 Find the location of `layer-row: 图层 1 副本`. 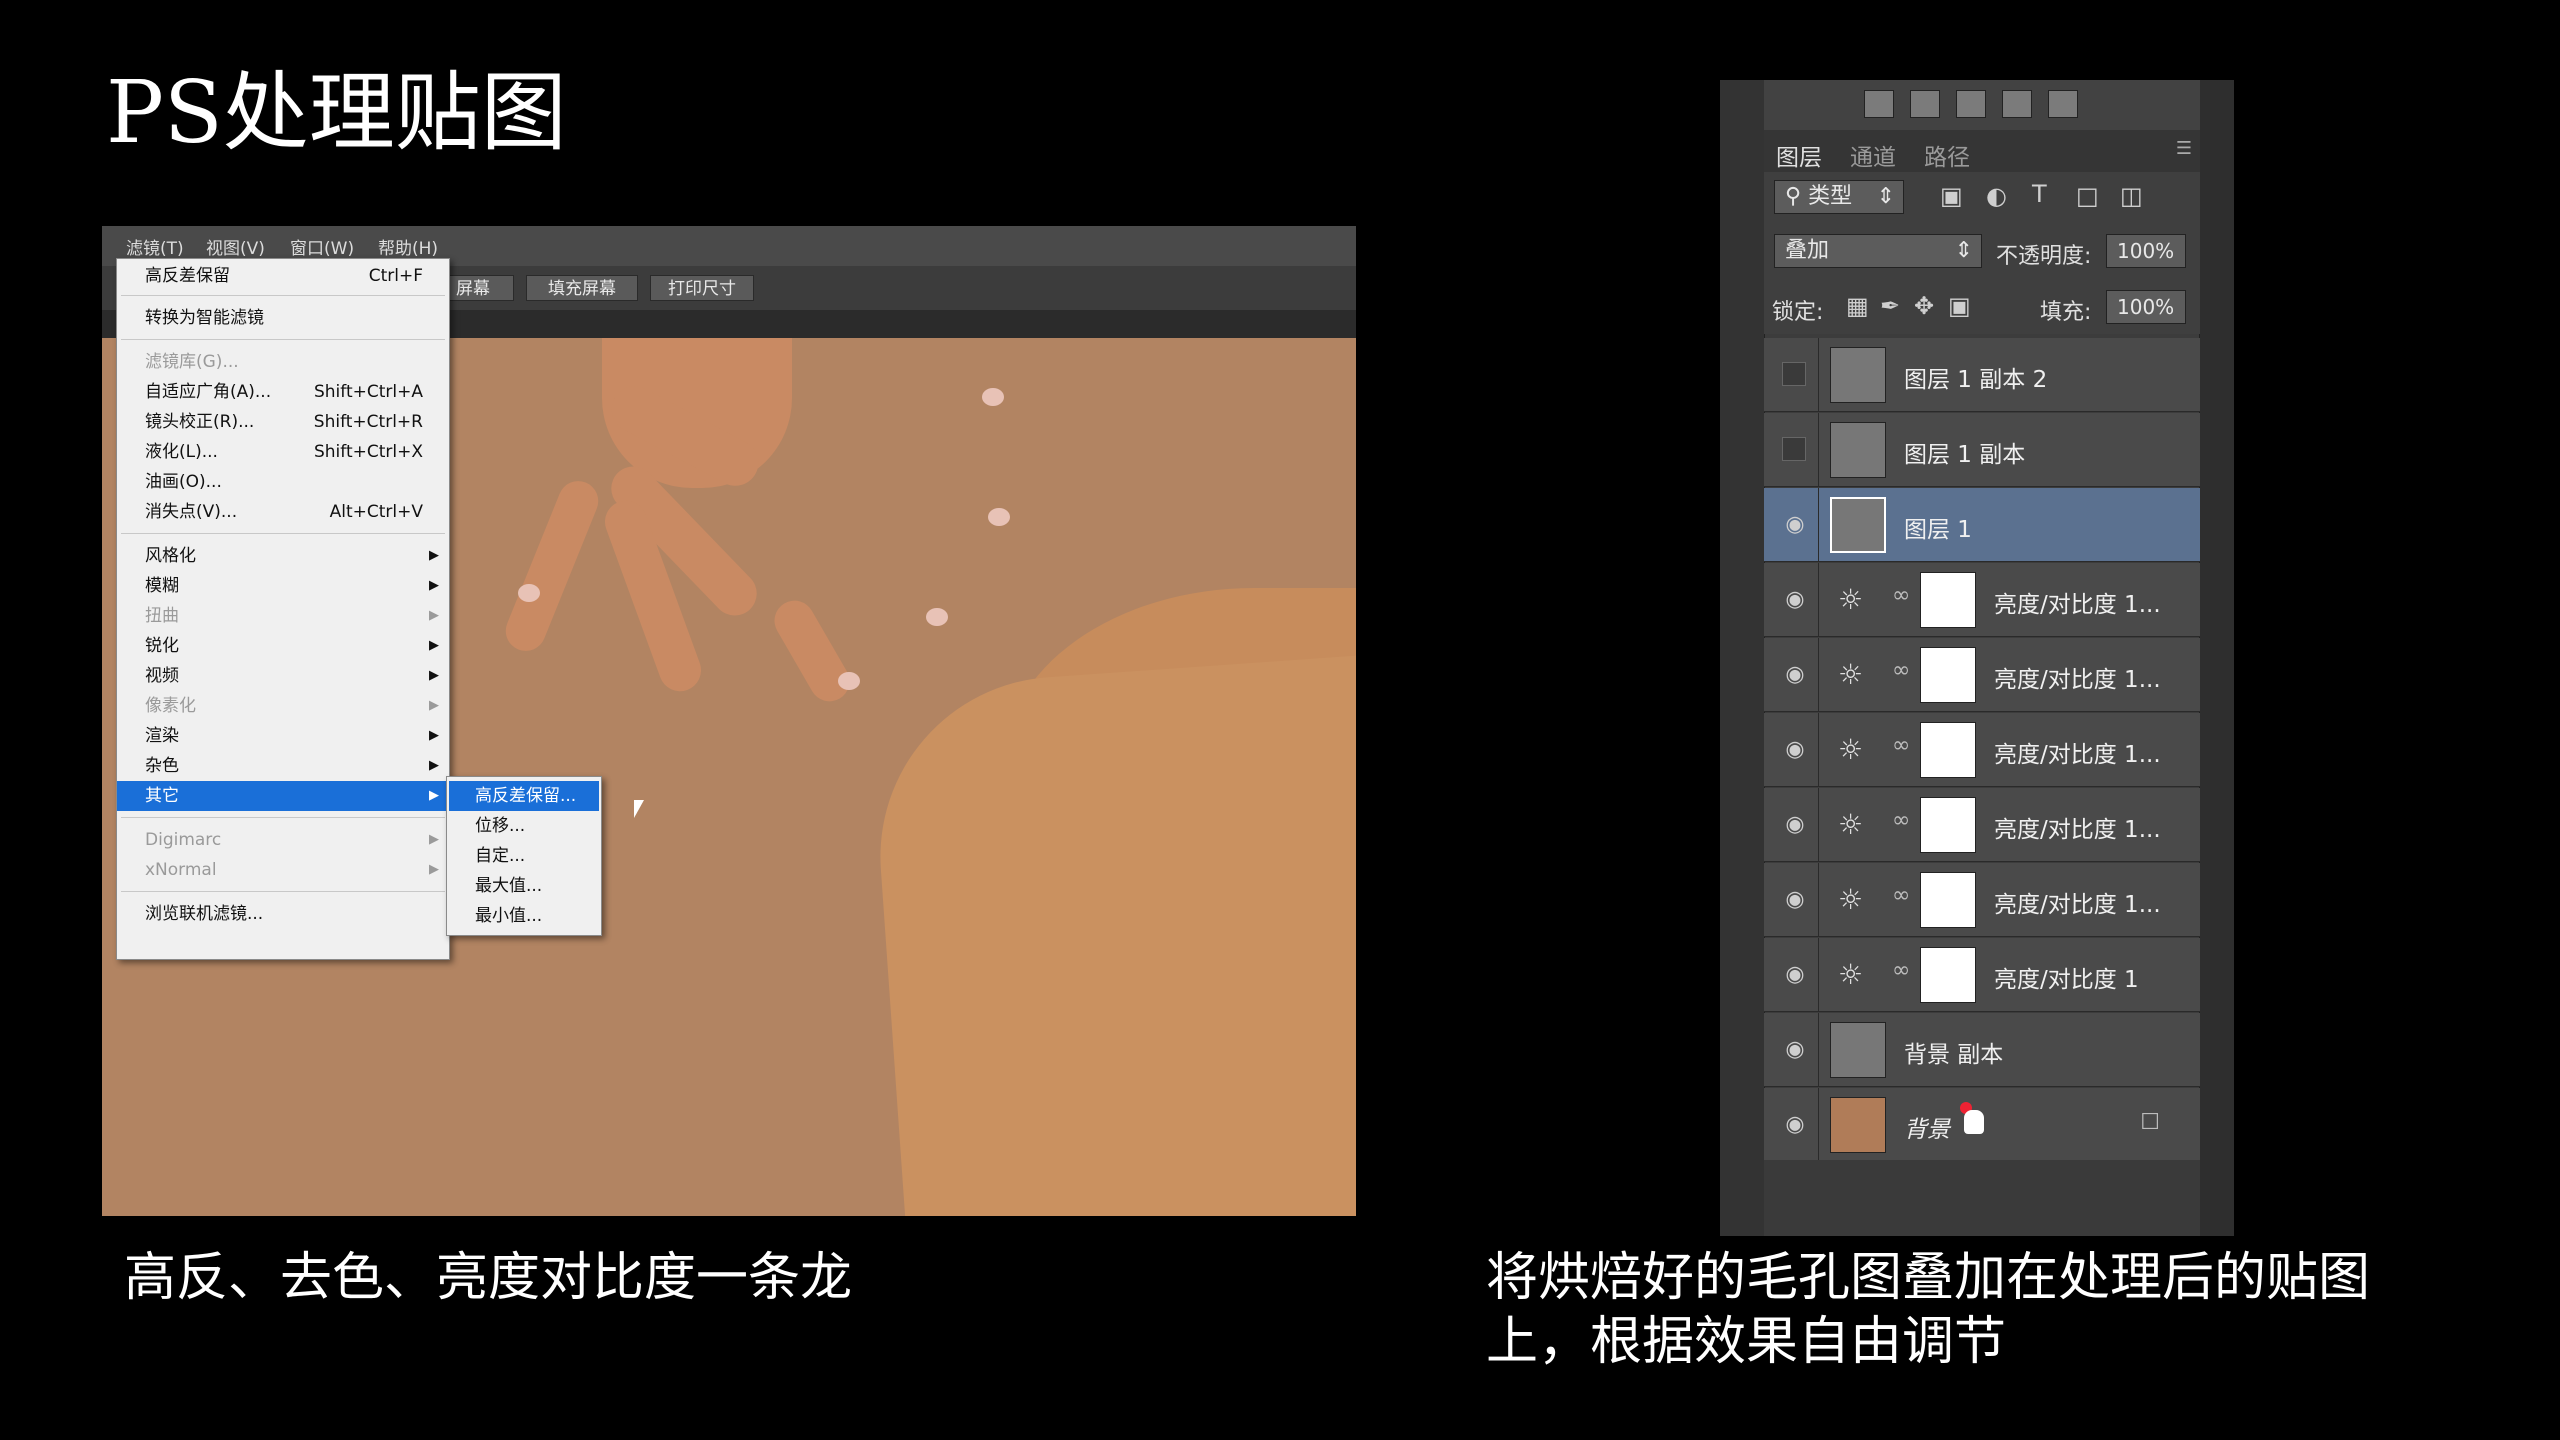

layer-row: 图层 1 副本 is located at coordinates (1982, 450).